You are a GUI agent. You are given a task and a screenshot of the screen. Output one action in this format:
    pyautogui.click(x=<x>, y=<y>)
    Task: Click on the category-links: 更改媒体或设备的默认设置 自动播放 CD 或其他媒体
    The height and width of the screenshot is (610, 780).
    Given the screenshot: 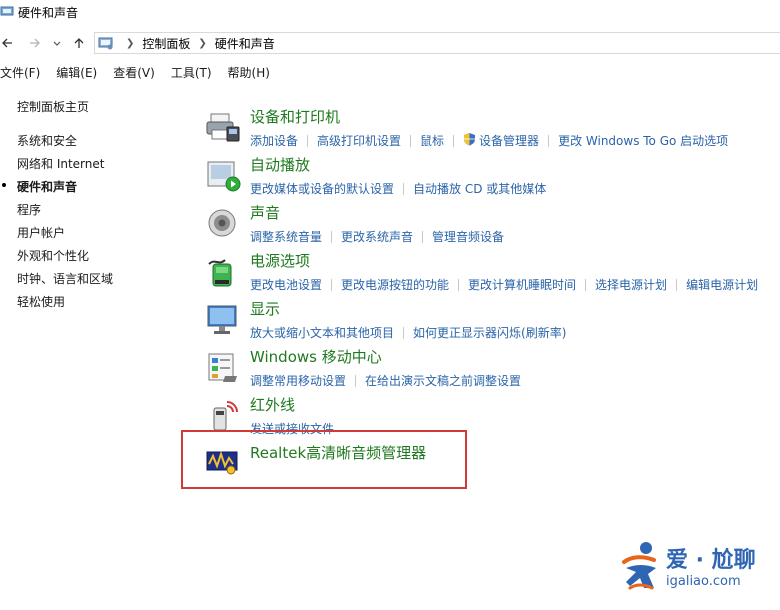 What is the action you would take?
    pyautogui.click(x=398, y=188)
    